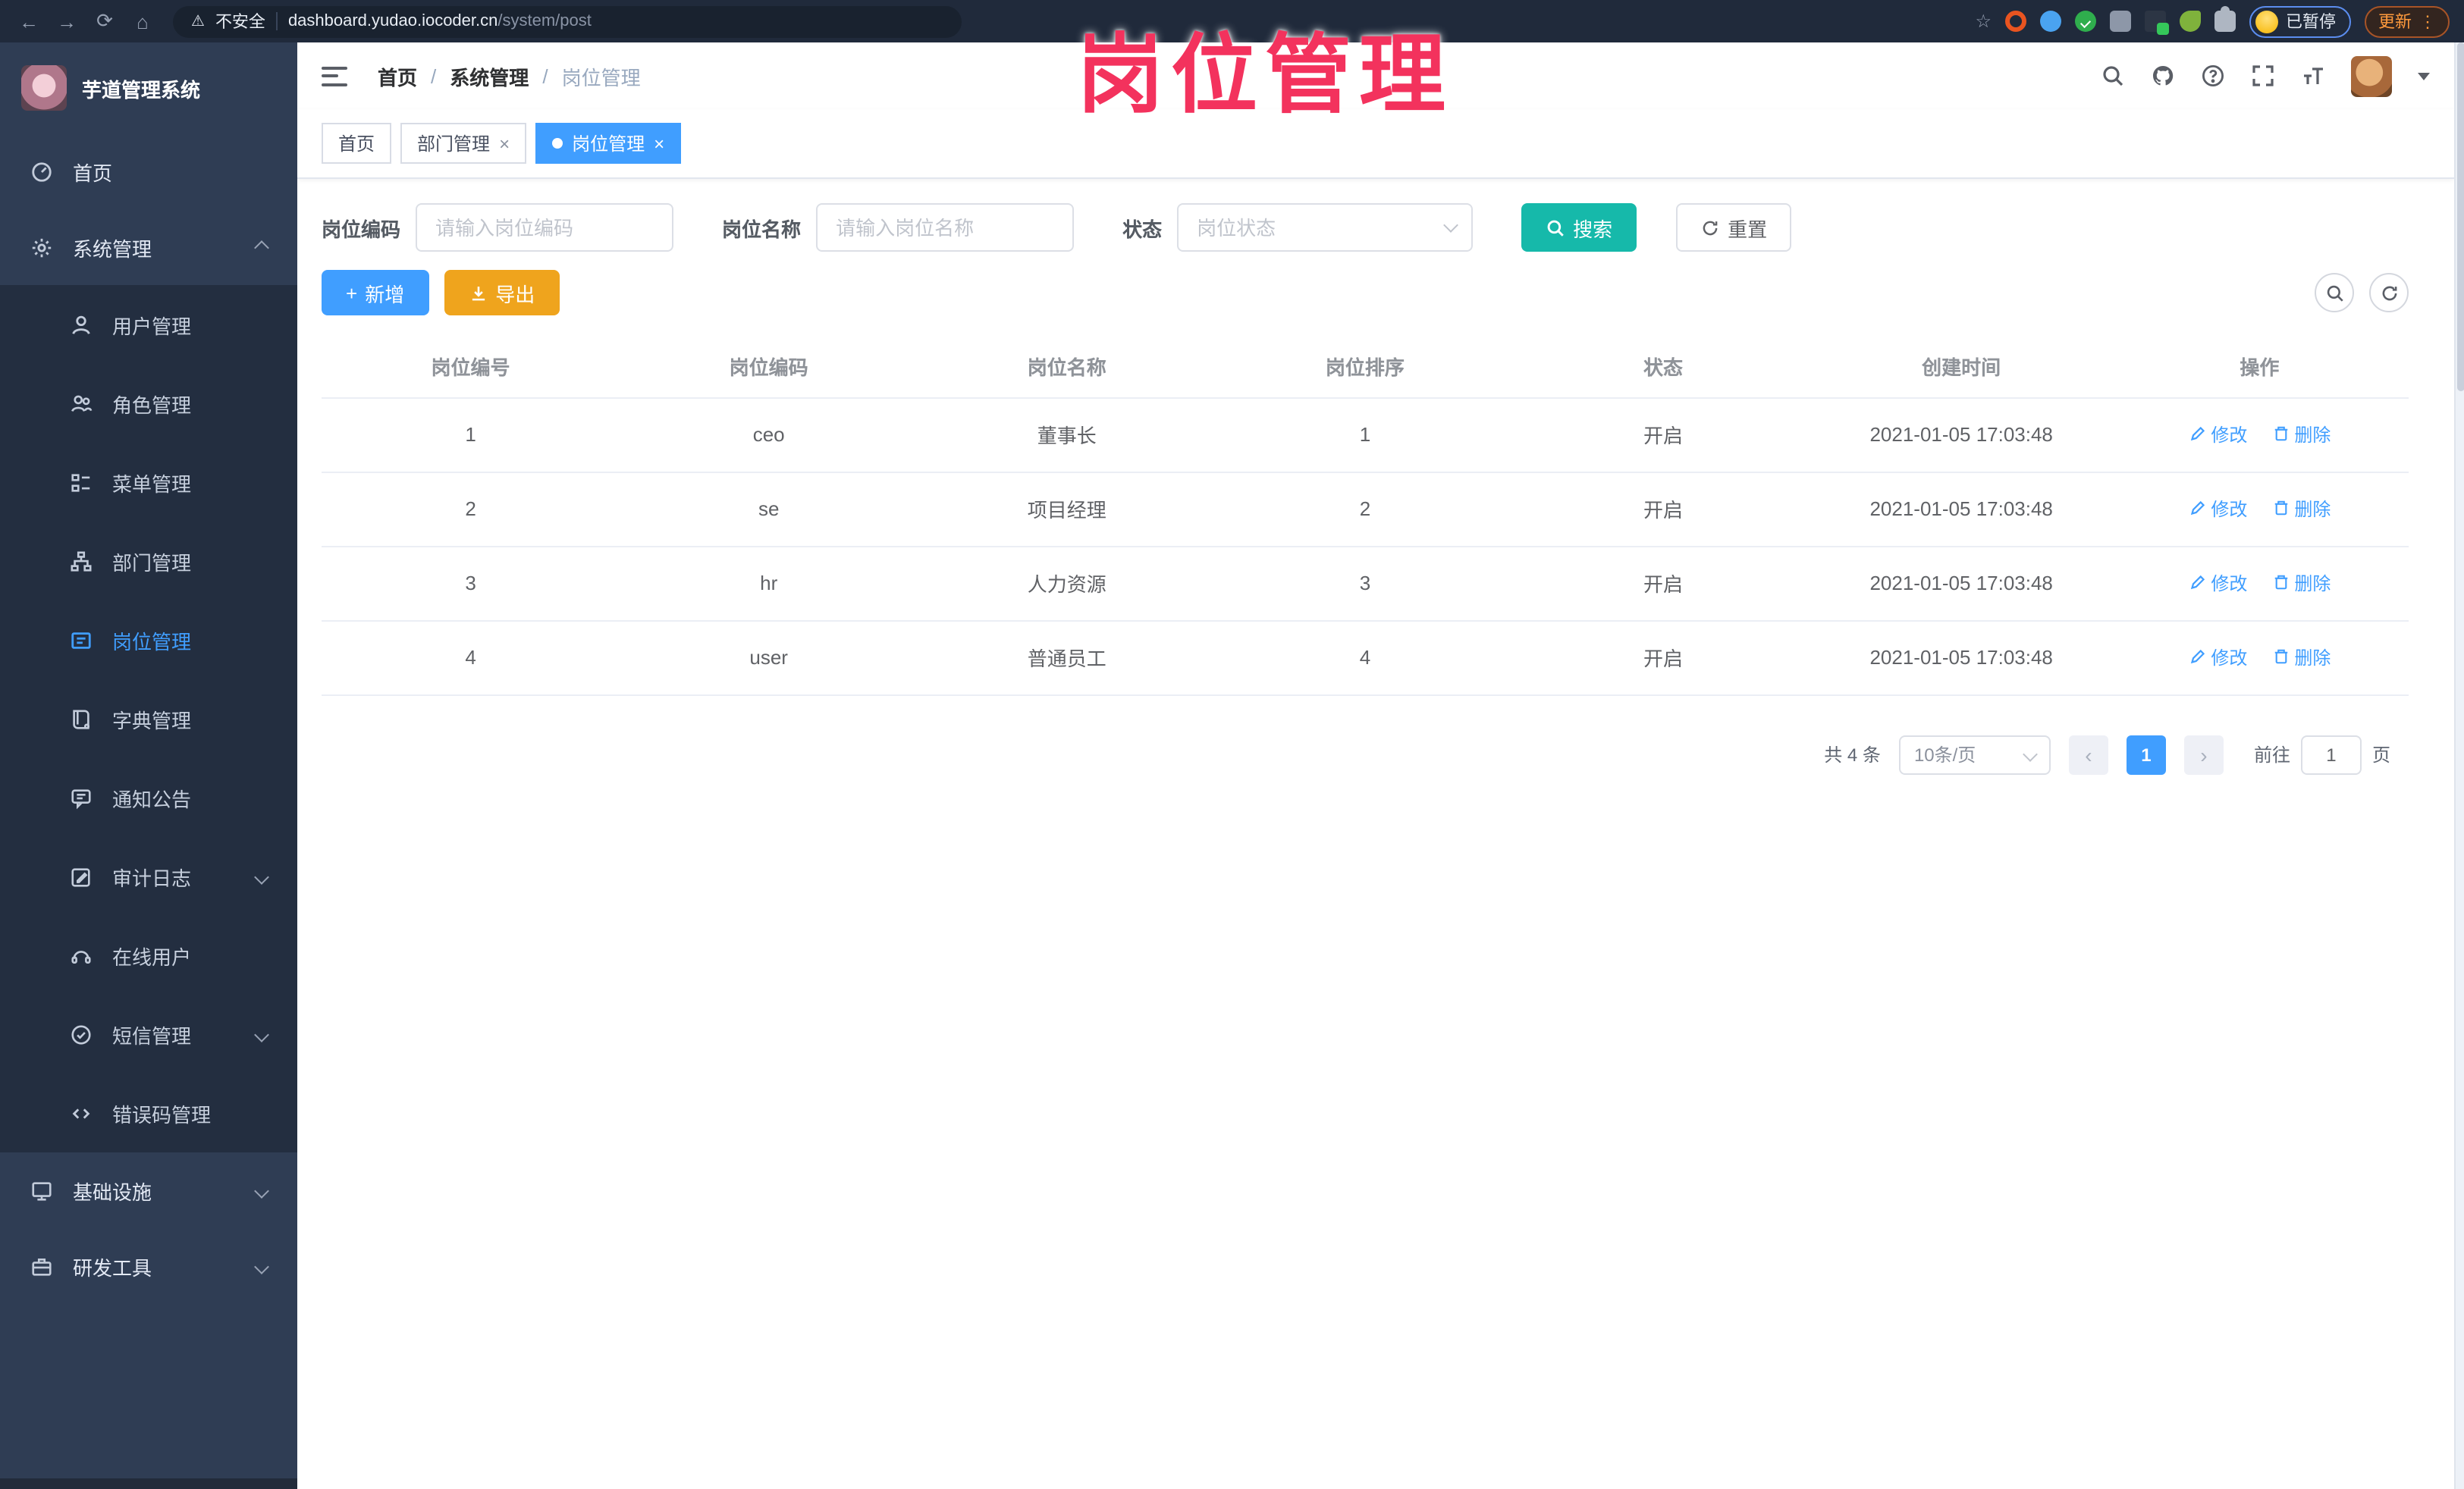 The image size is (2464, 1489). I want to click on sidebar-item-infrastructure: 基础设施, so click(148, 1190).